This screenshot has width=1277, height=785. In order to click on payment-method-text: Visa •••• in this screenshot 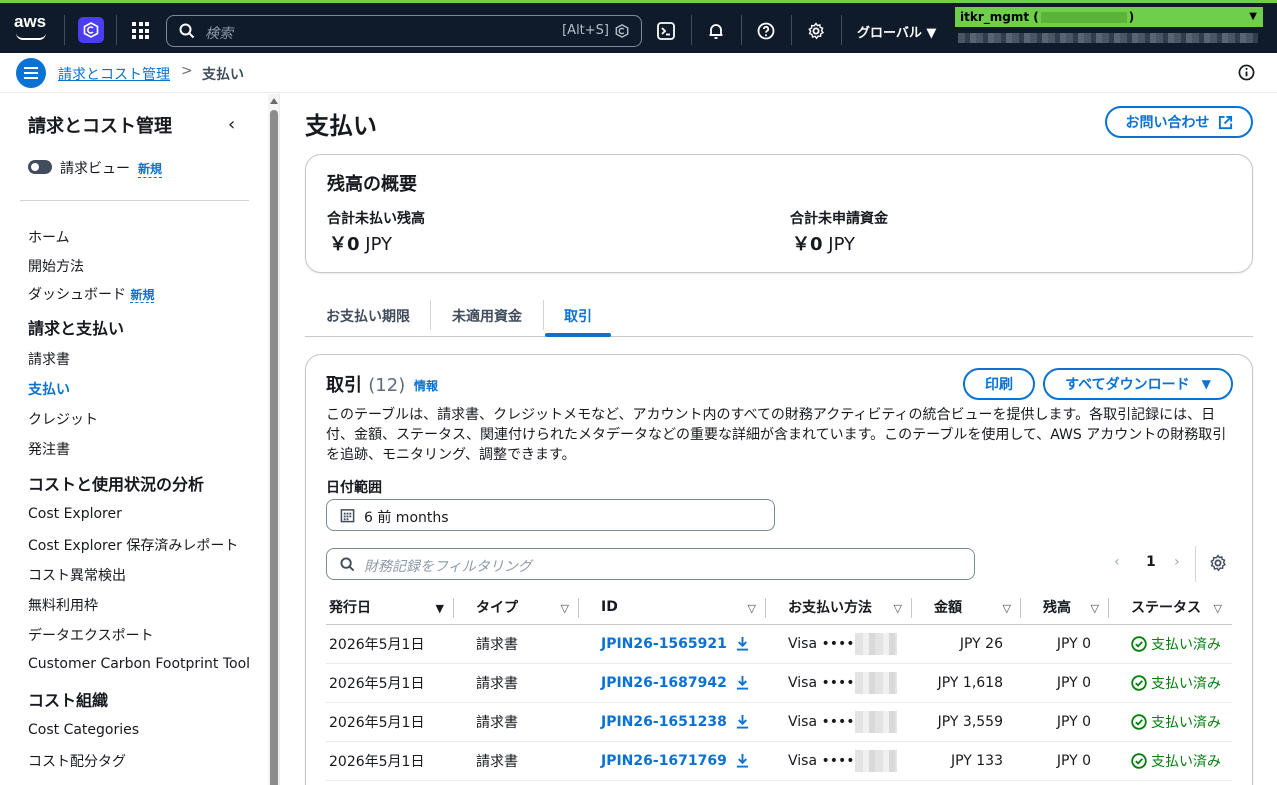, I will do `click(821, 682)`.